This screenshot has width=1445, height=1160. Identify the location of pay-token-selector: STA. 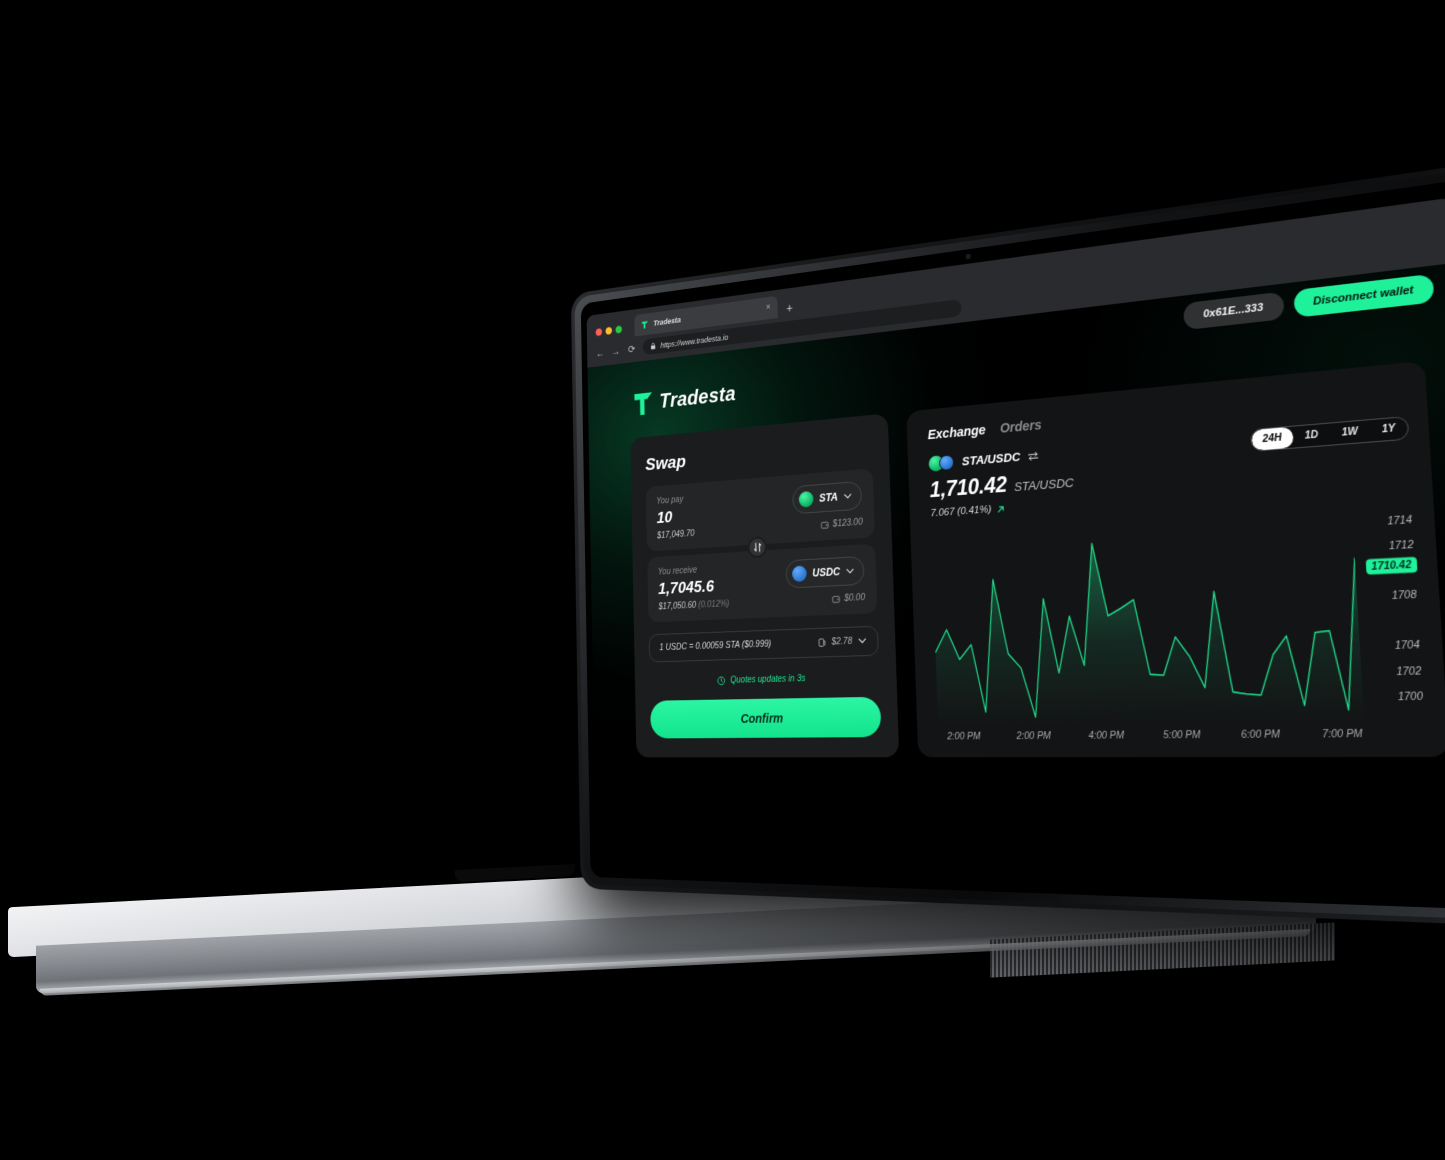
(827, 497).